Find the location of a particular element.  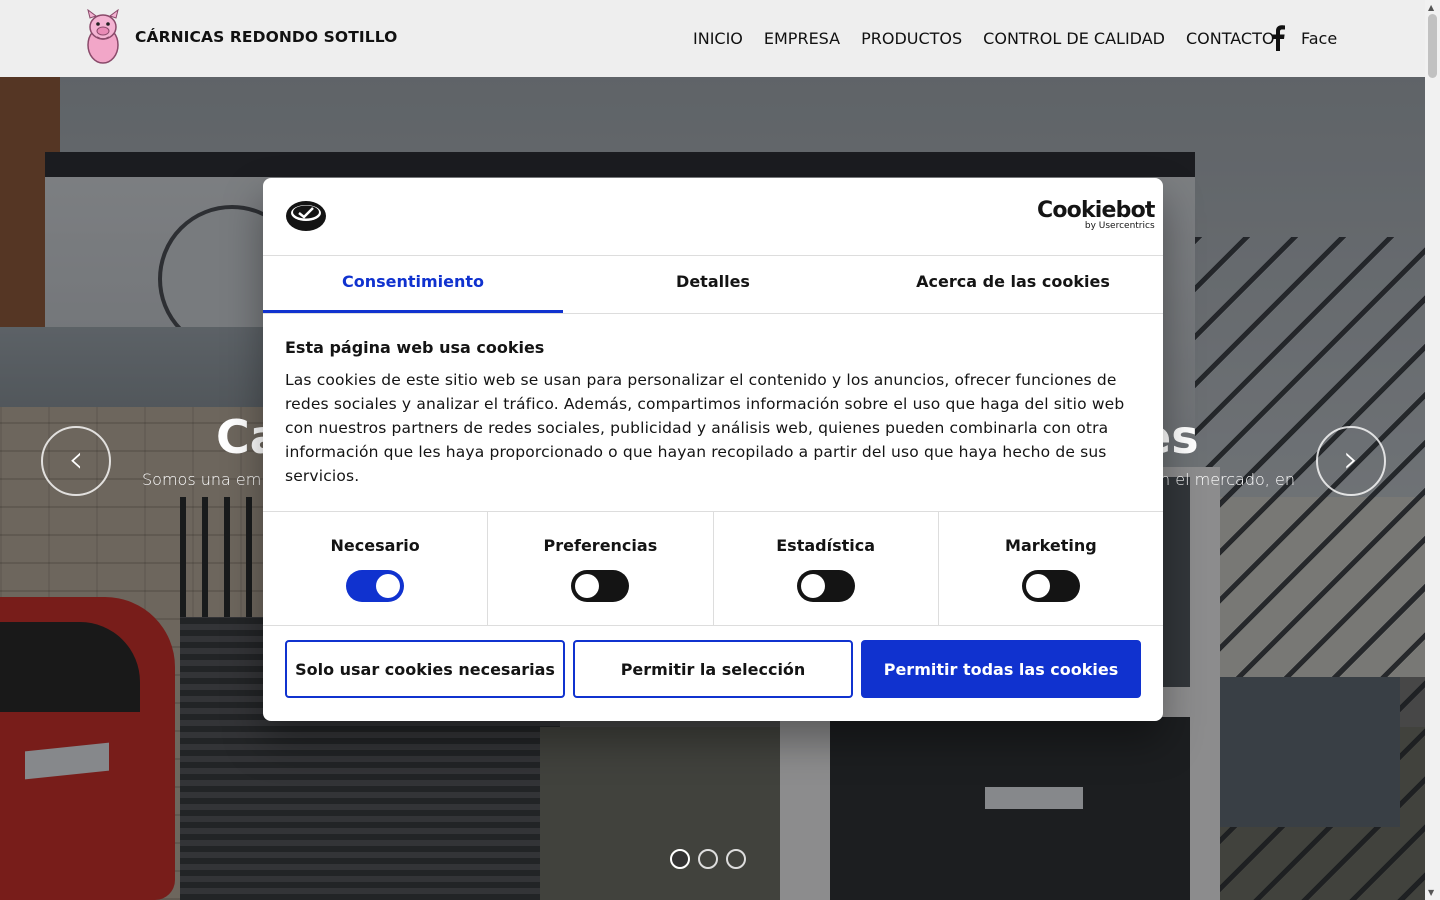

nav-item-contacto: CONTACTO is located at coordinates (1230, 38).